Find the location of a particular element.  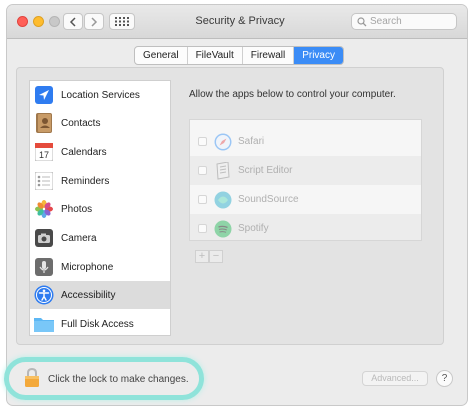

reminders-list-icon is located at coordinates (44, 181).